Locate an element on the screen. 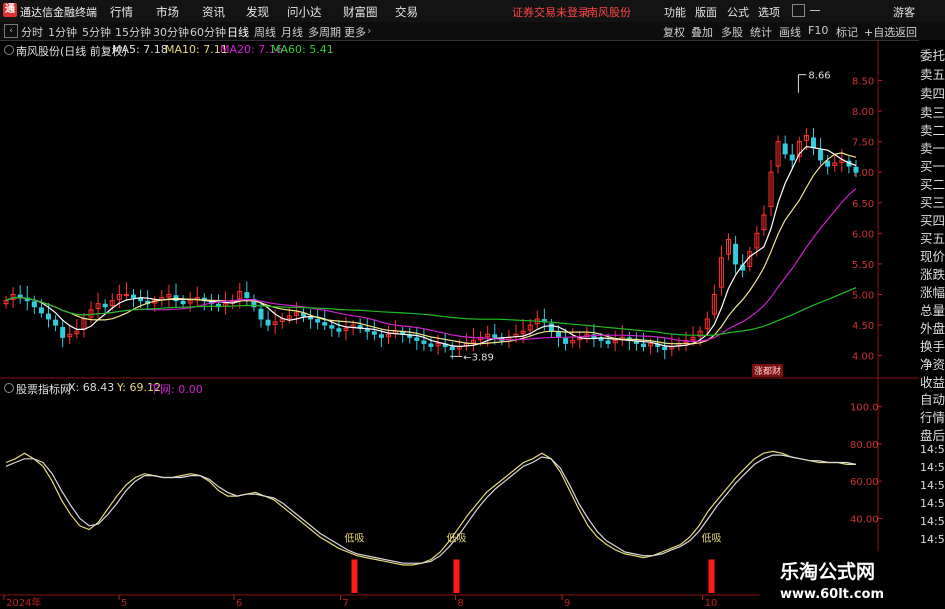  back-icon: ‹ is located at coordinates (11, 31).